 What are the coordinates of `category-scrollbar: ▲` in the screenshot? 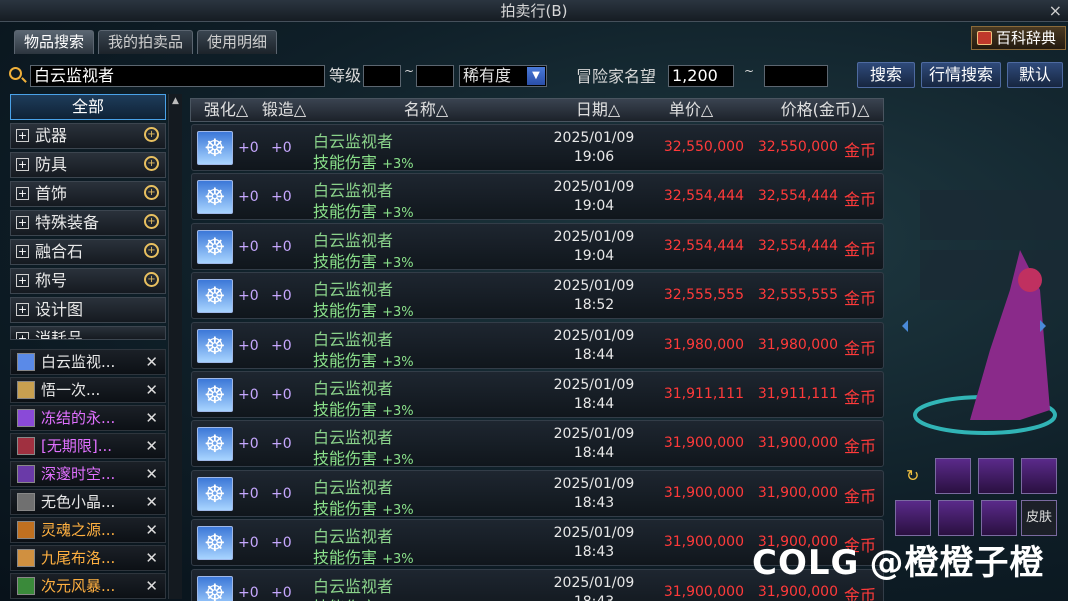 It's located at (175, 346).